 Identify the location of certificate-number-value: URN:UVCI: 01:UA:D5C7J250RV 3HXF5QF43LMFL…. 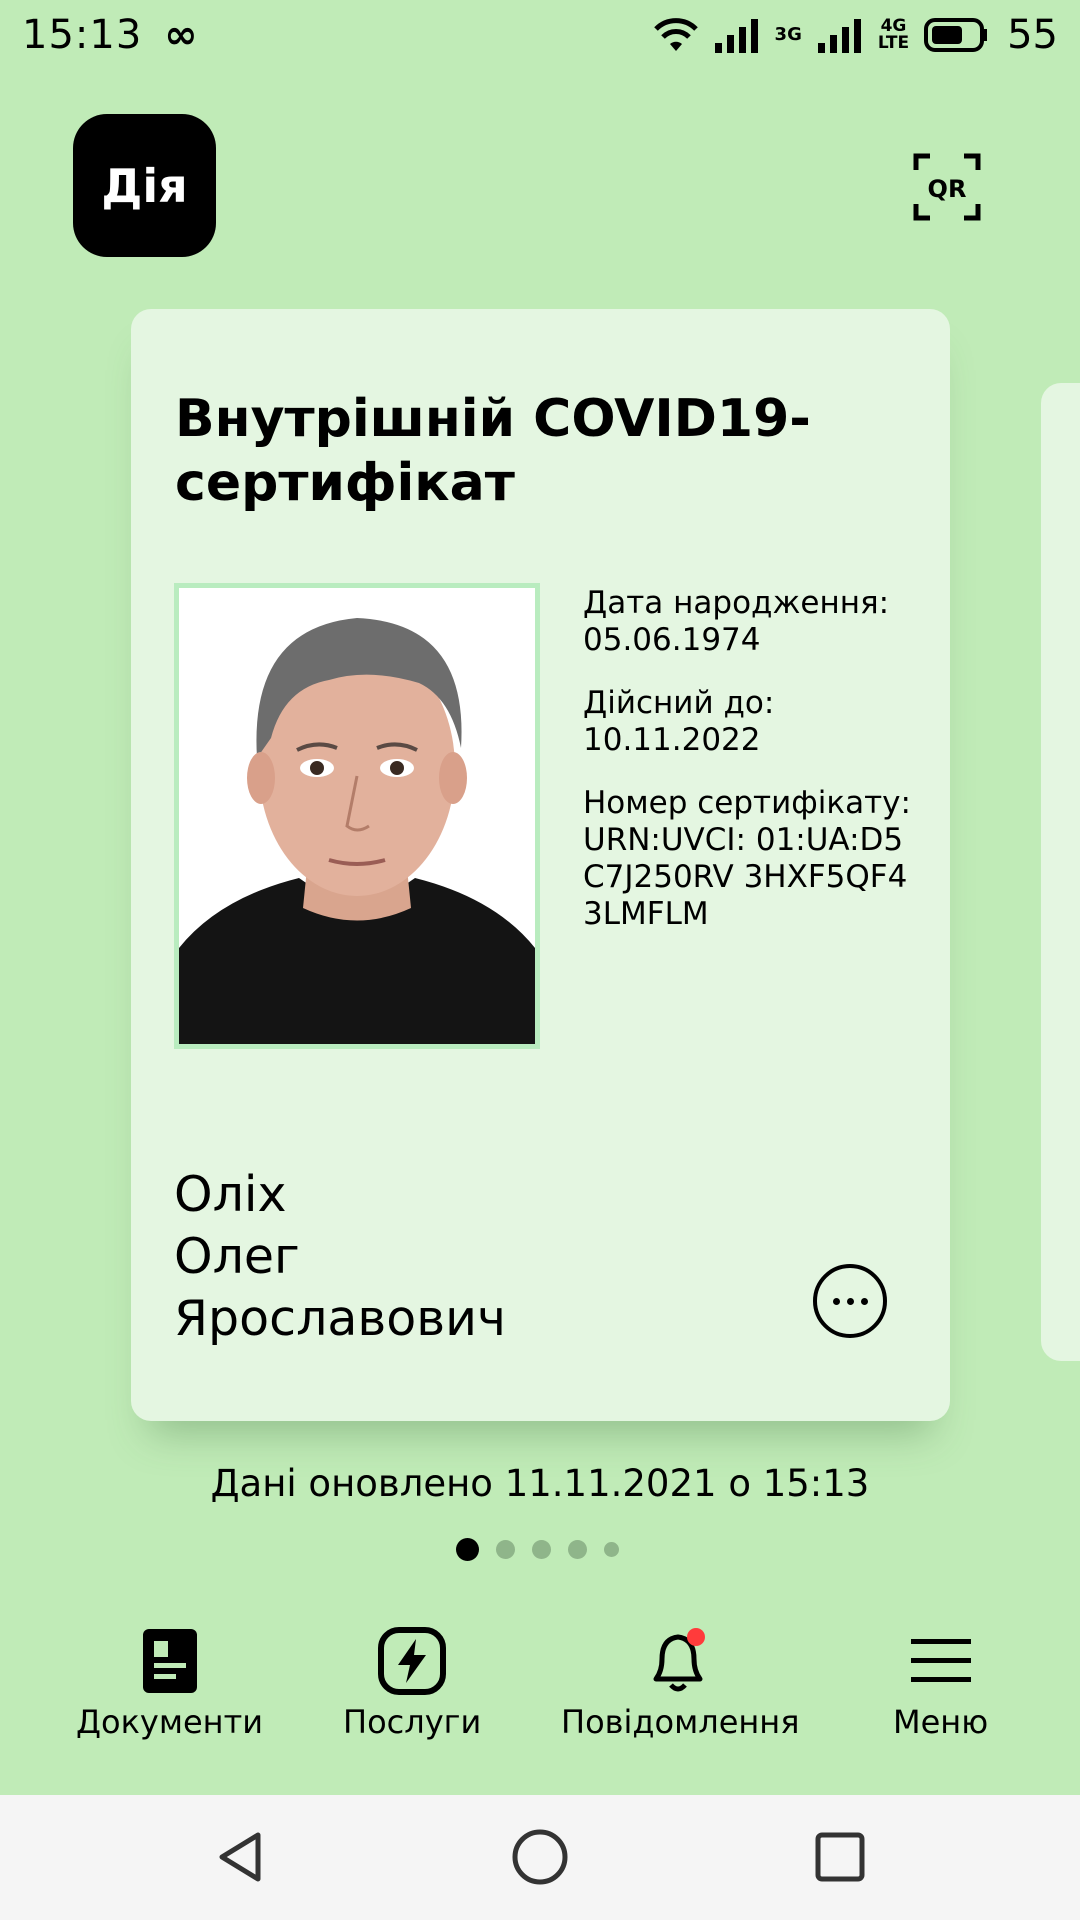
(745, 877).